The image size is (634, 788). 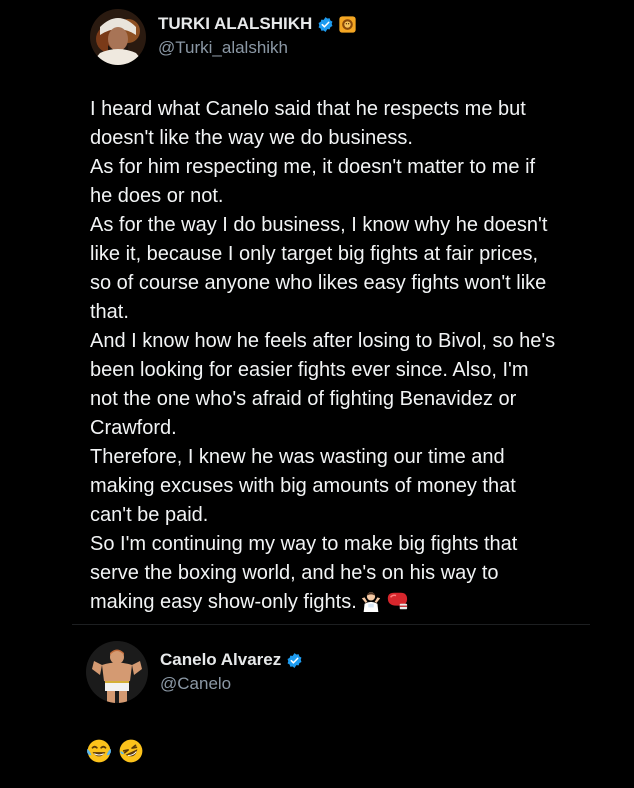 I want to click on face-with-tears-of-joy-emoji, so click(x=99, y=751).